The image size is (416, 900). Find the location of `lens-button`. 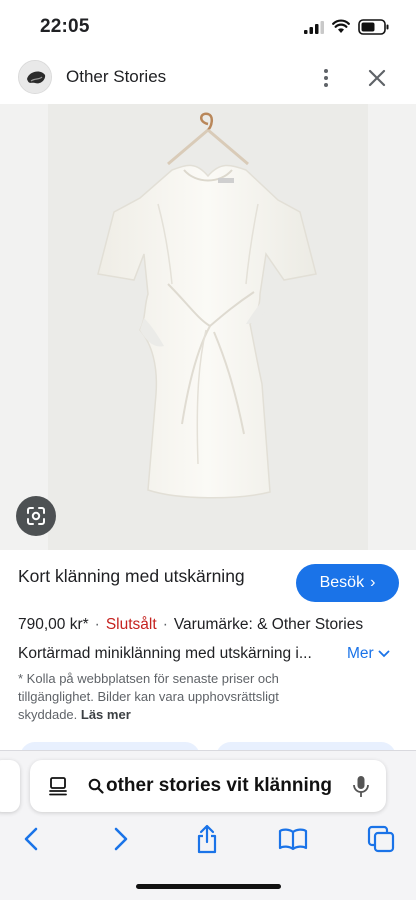

lens-button is located at coordinates (36, 516).